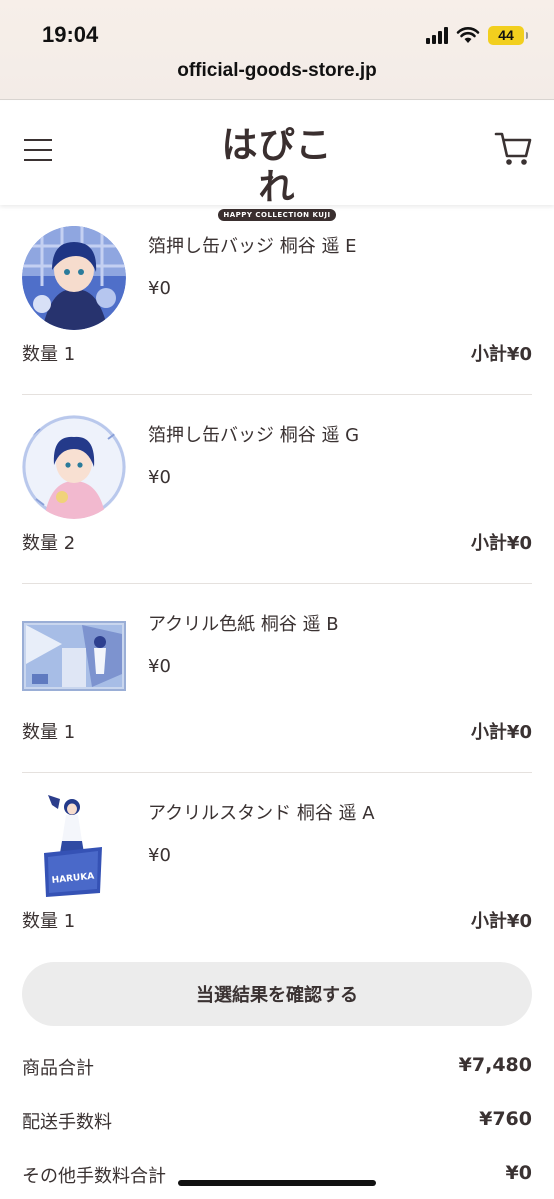 The image size is (554, 1199). Describe the element at coordinates (38, 151) in the screenshot. I see `hamburger-menu-icon` at that location.